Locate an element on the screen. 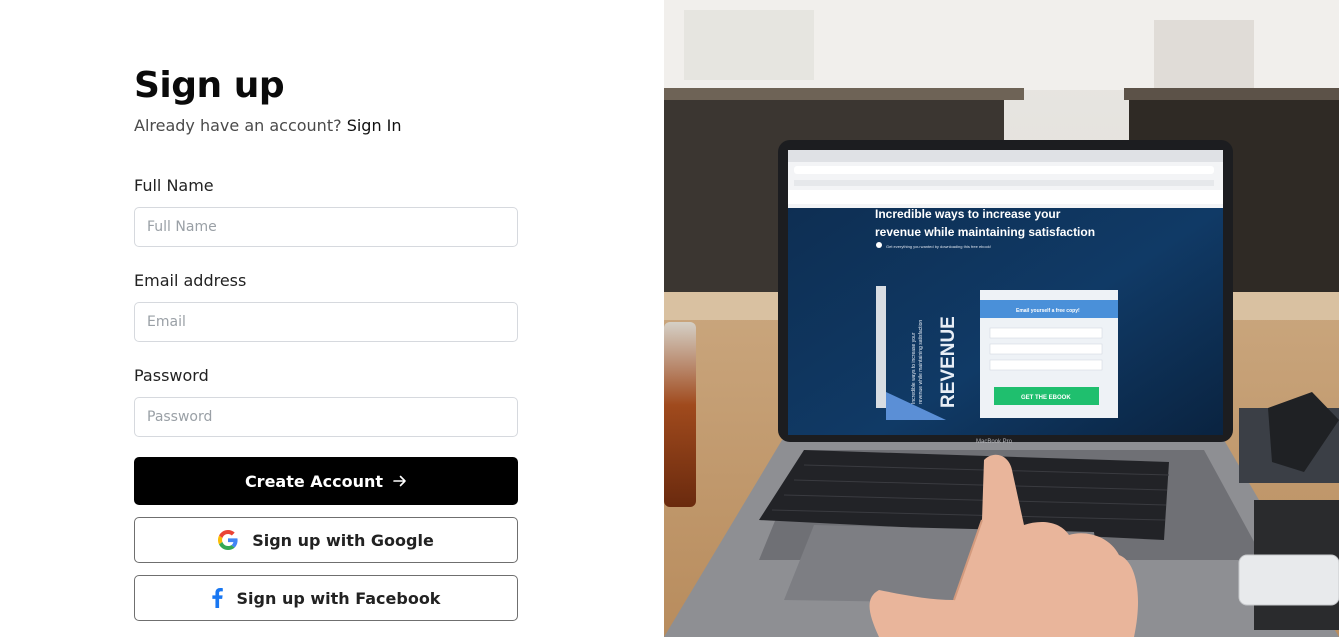  create-account-button: Create Account is located at coordinates (326, 481).